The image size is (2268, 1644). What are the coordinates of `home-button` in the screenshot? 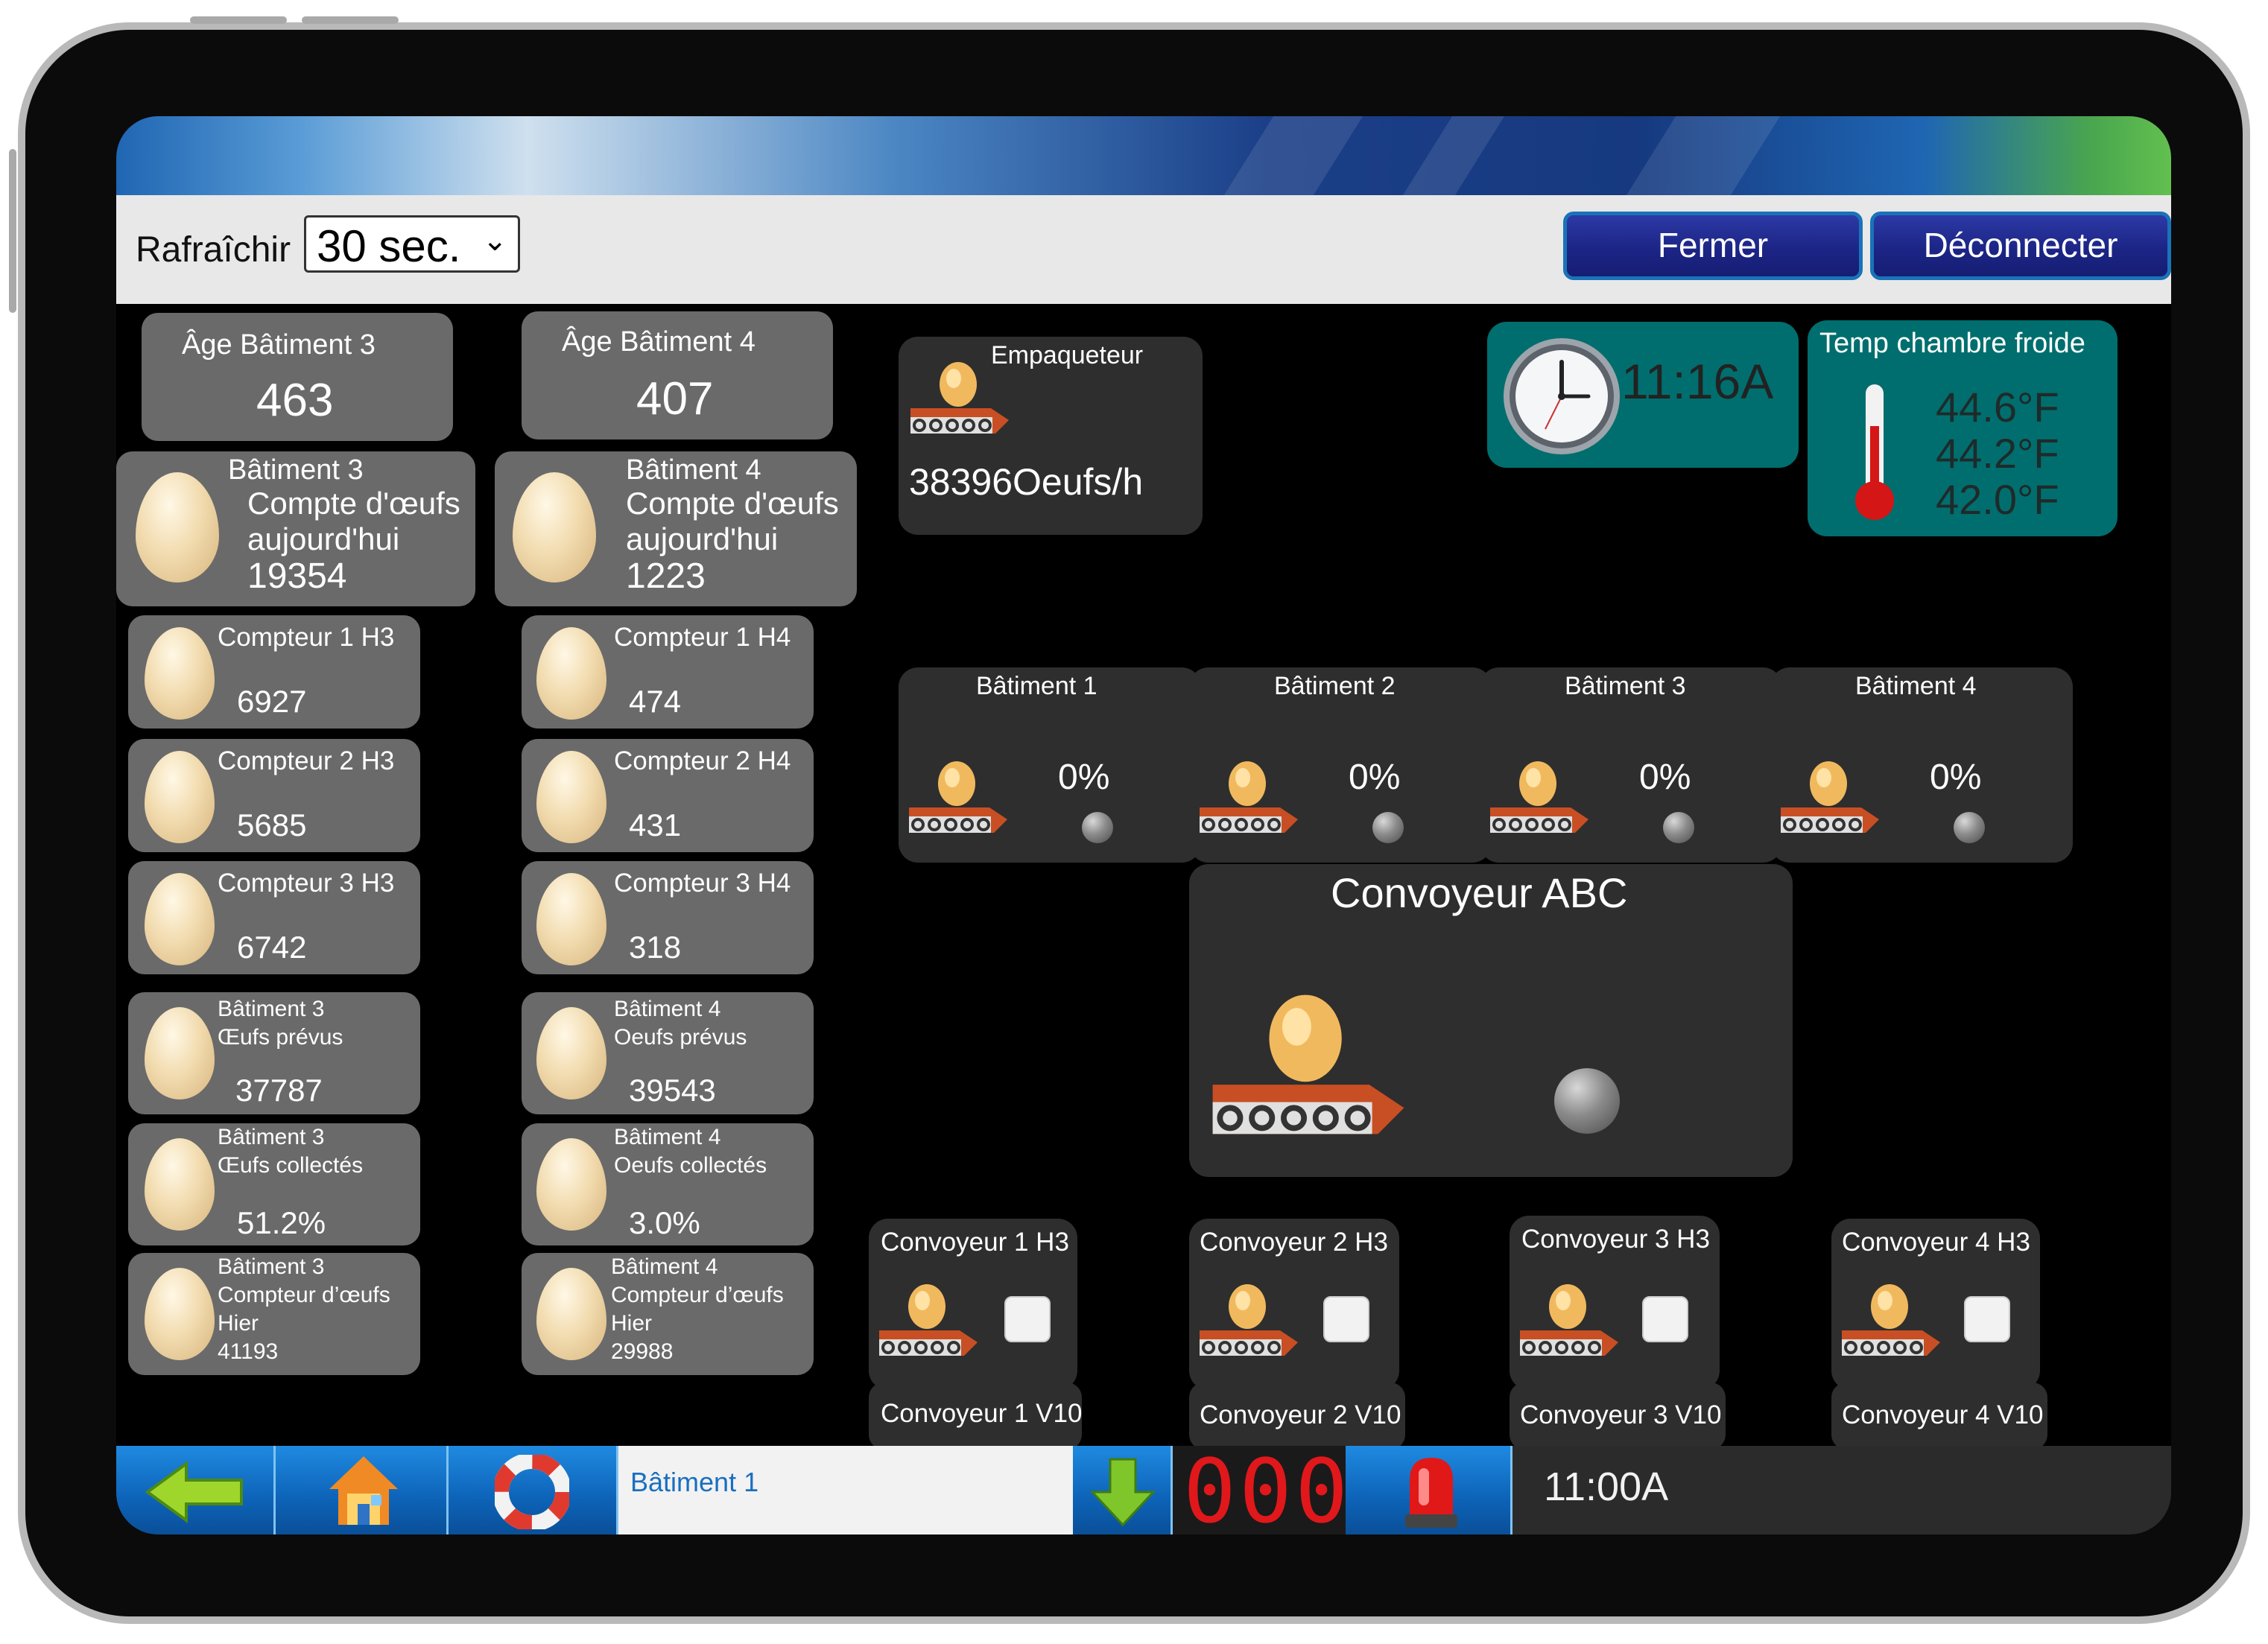 It's located at (363, 1490).